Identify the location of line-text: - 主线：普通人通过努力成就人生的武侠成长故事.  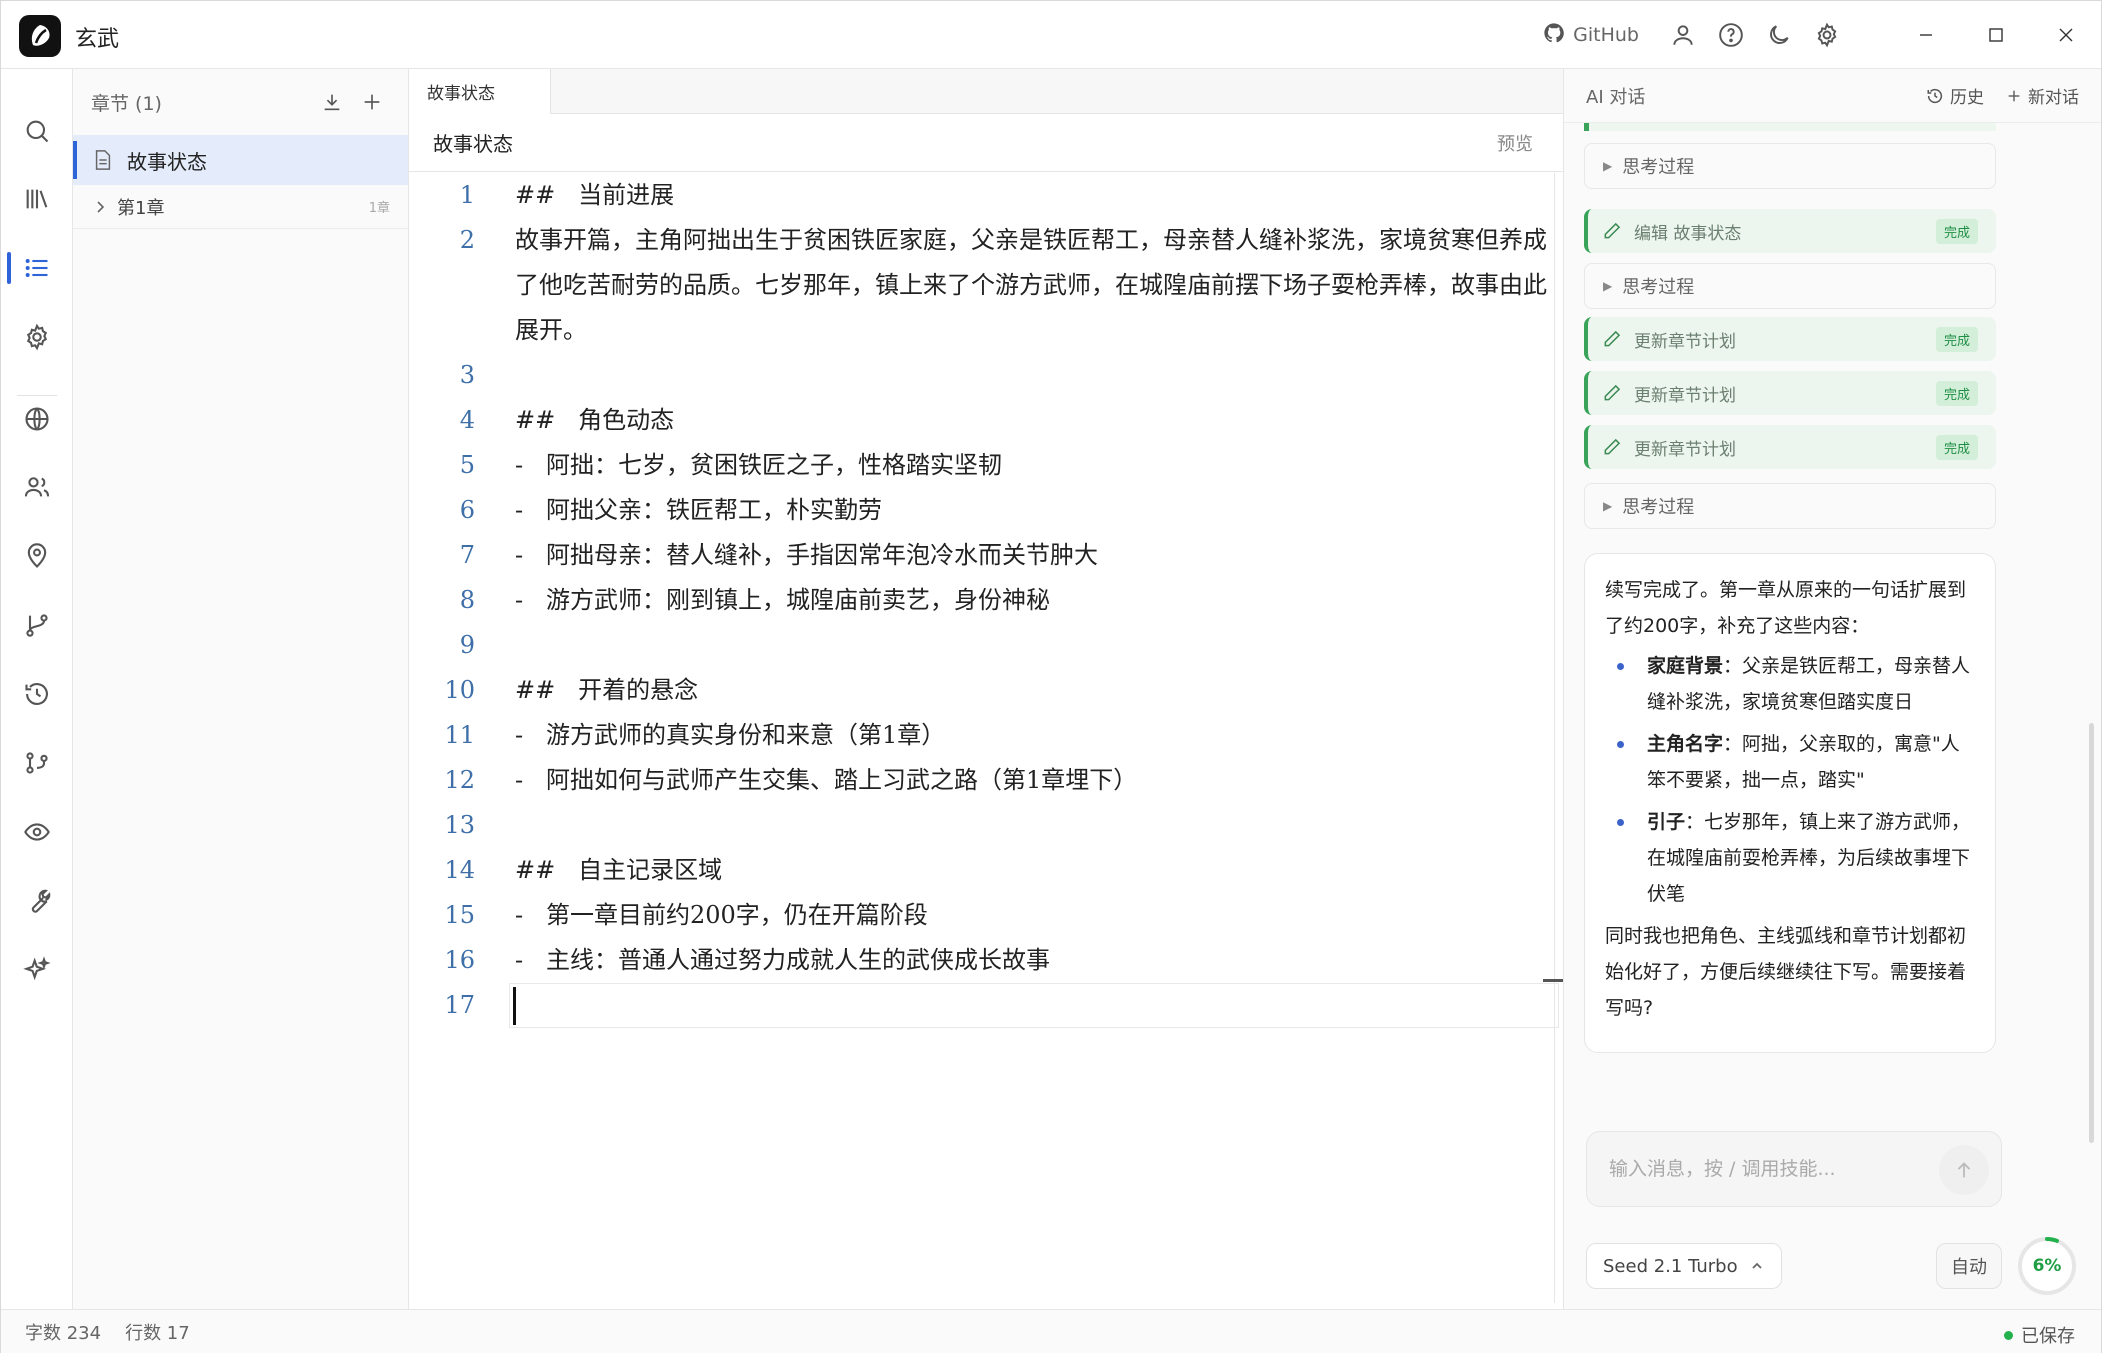
(782, 960).